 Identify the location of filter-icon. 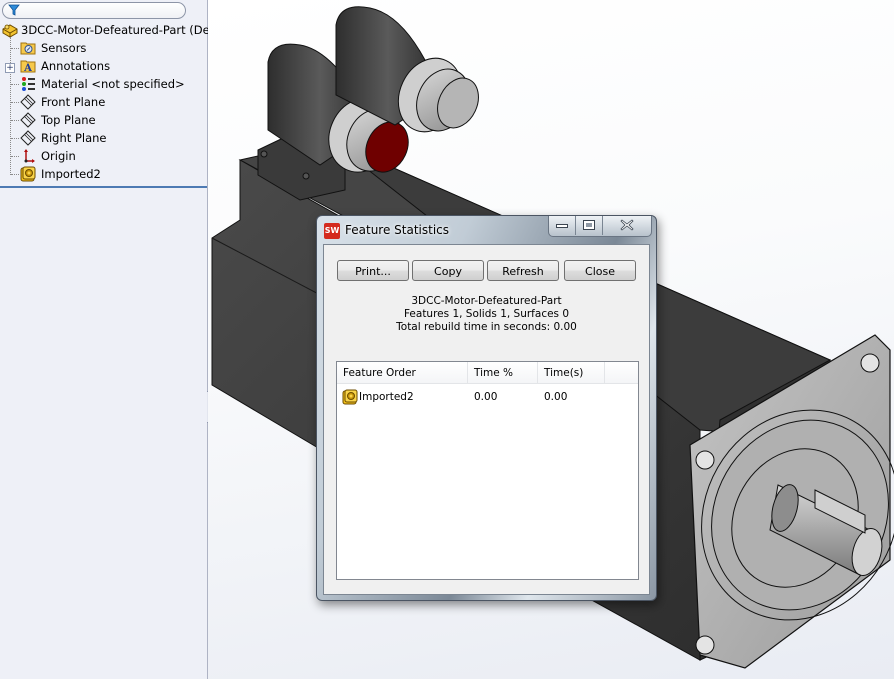
(14, 10).